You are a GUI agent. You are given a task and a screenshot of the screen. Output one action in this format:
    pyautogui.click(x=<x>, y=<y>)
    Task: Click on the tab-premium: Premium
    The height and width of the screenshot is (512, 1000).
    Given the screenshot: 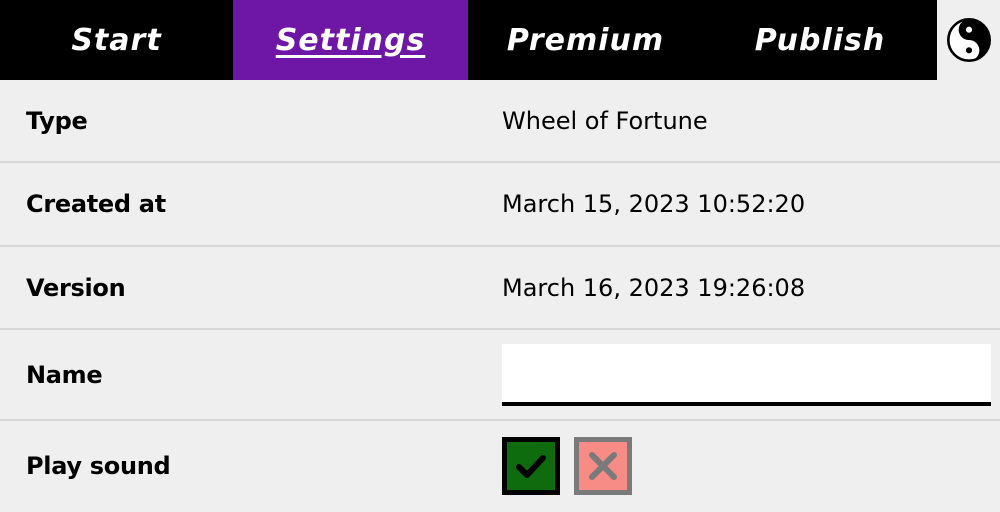 What is the action you would take?
    pyautogui.click(x=585, y=40)
    